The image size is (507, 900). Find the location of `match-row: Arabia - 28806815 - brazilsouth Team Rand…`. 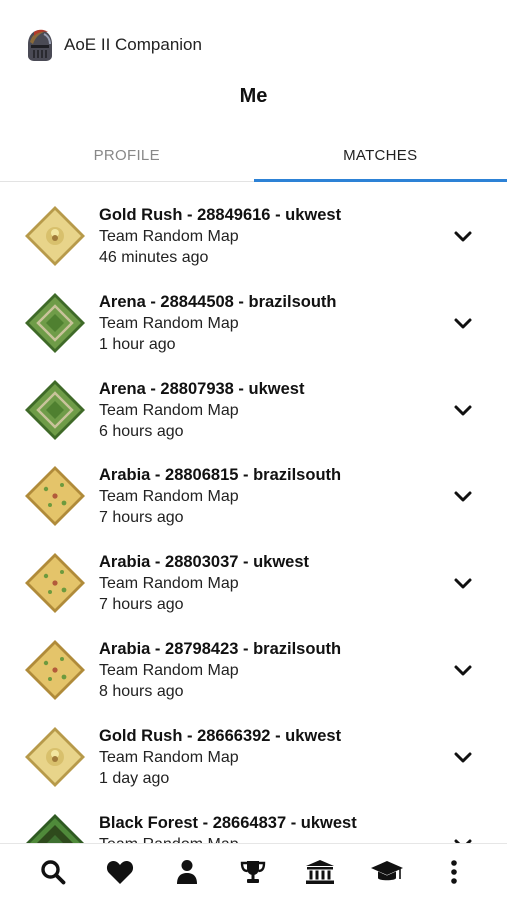

match-row: Arabia - 28806815 - brazilsouth Team Rand… is located at coordinates (253, 498).